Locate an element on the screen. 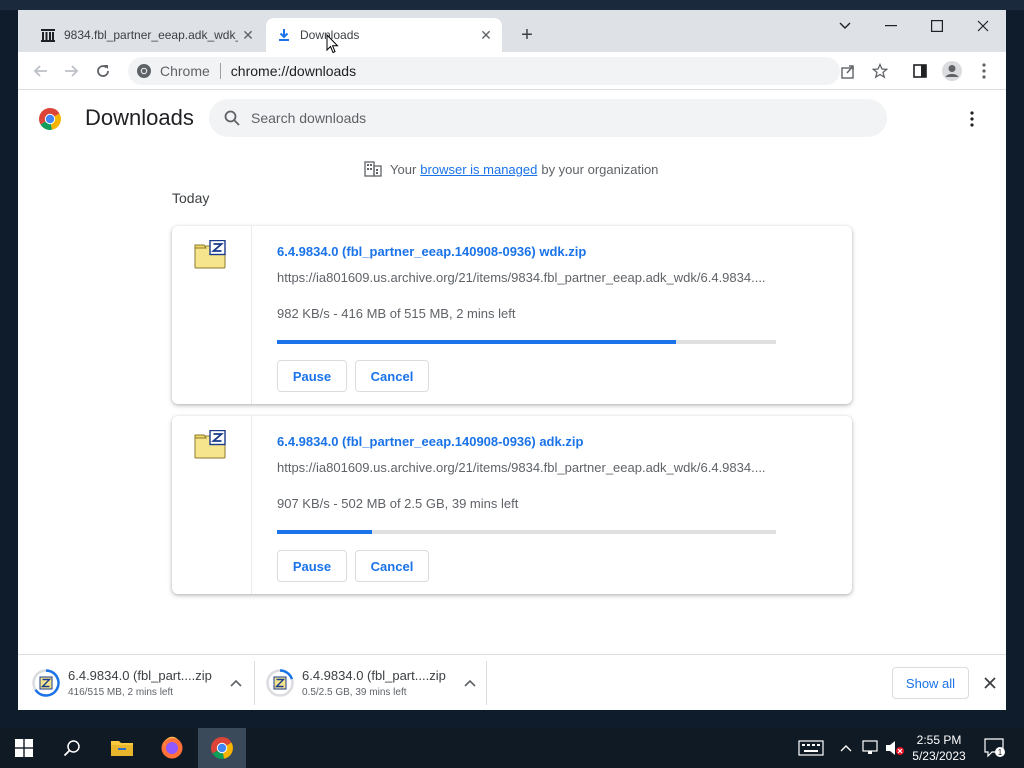 Image resolution: width=1024 pixels, height=768 pixels. mouse-cursor-icon is located at coordinates (332, 44).